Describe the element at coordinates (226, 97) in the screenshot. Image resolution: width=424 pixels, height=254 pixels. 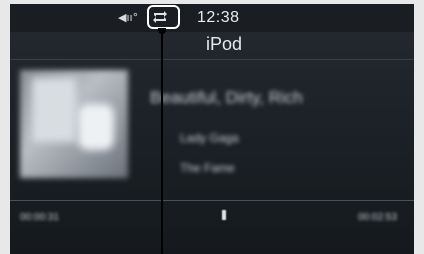
I see `song-title: Beautiful, Dirty, Rich` at that location.